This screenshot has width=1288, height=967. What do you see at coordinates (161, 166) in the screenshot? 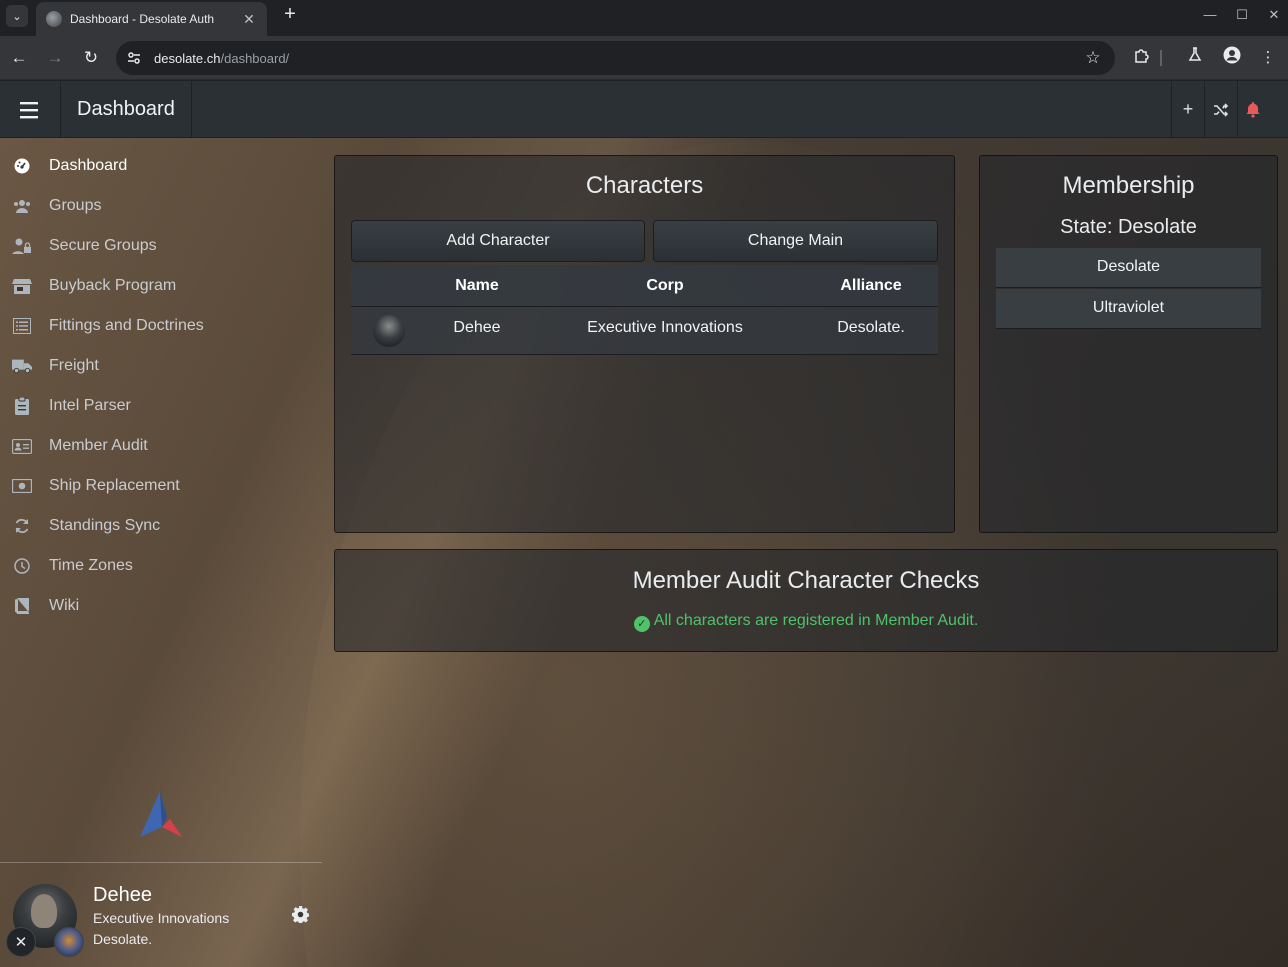
I see `sidebar-item-dashboard: Dashboard` at bounding box center [161, 166].